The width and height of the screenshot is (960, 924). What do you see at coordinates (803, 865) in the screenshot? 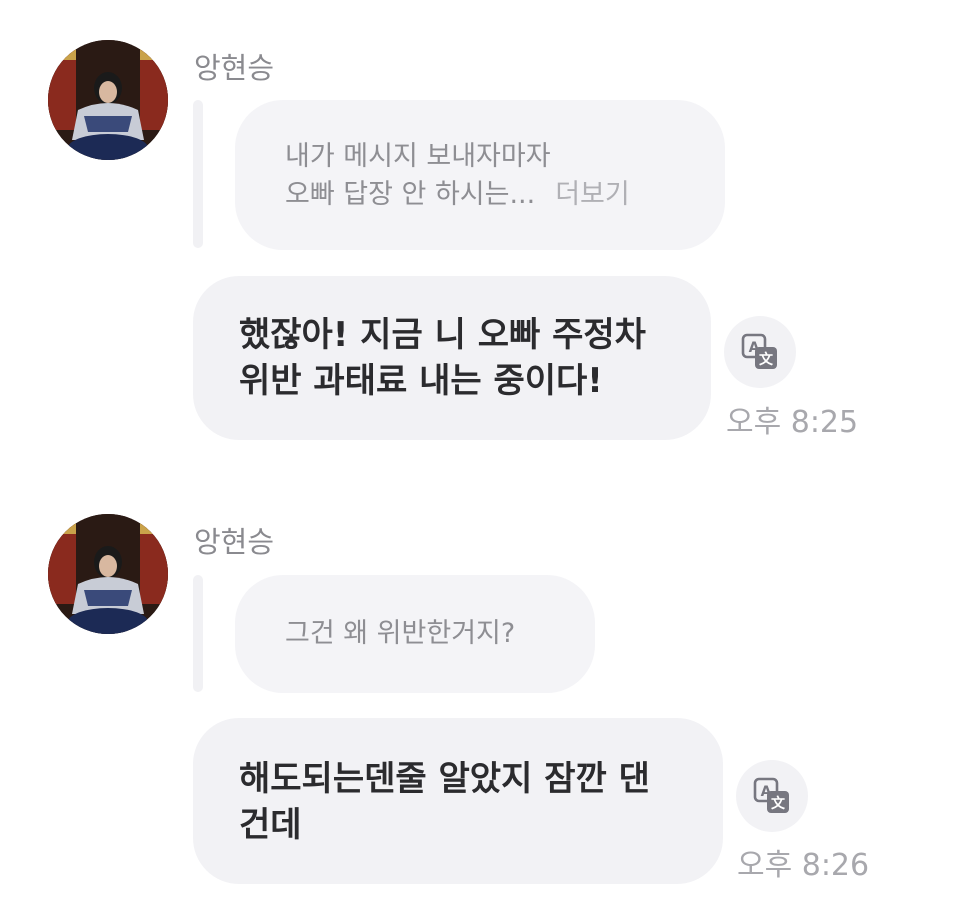
I see `message-timestamp: 오후 8:26` at bounding box center [803, 865].